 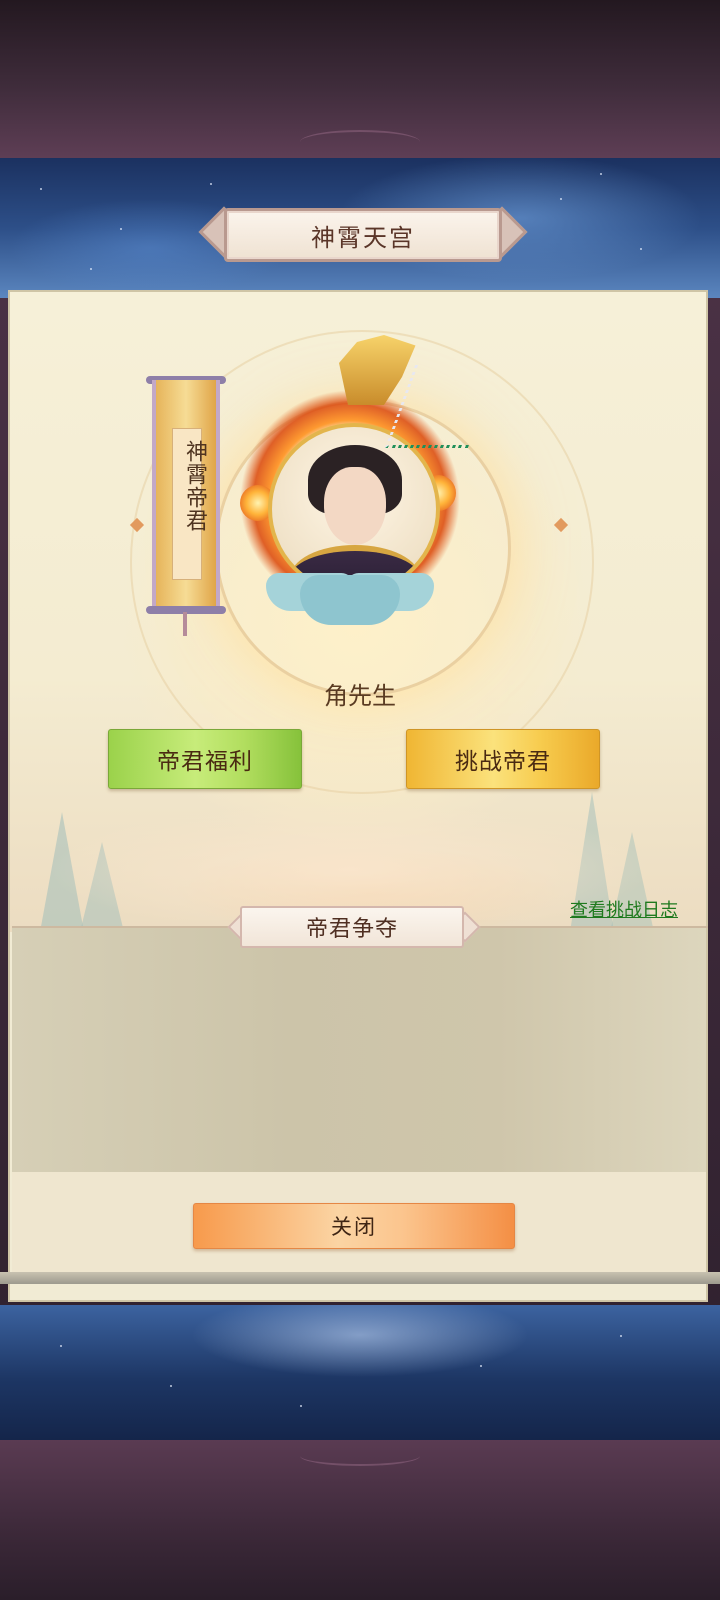 I want to click on page-title: 神霄天宫, so click(x=363, y=237).